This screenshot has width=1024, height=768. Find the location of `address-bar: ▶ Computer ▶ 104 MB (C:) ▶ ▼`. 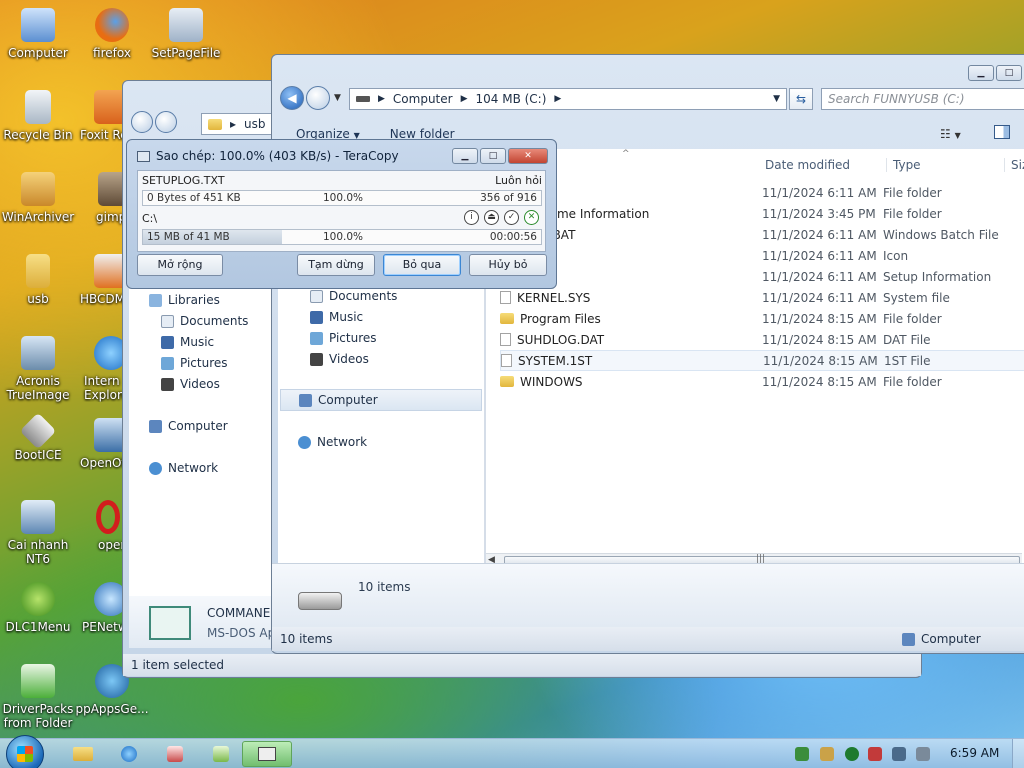

address-bar: ▶ Computer ▶ 104 MB (C:) ▶ ▼ is located at coordinates (568, 99).